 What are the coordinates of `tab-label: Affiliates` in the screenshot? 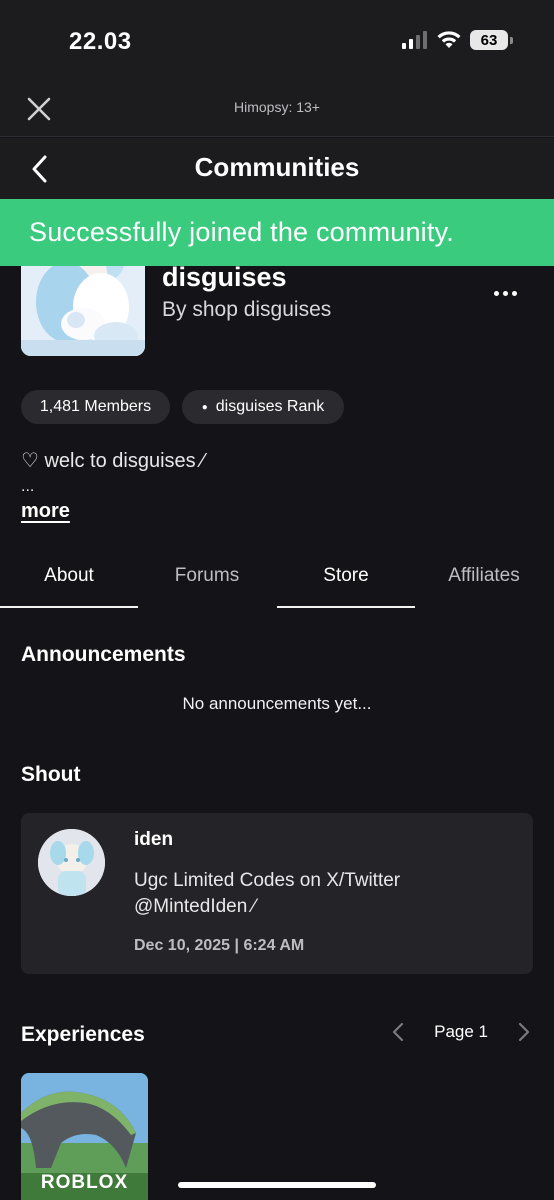 It's located at (484, 575).